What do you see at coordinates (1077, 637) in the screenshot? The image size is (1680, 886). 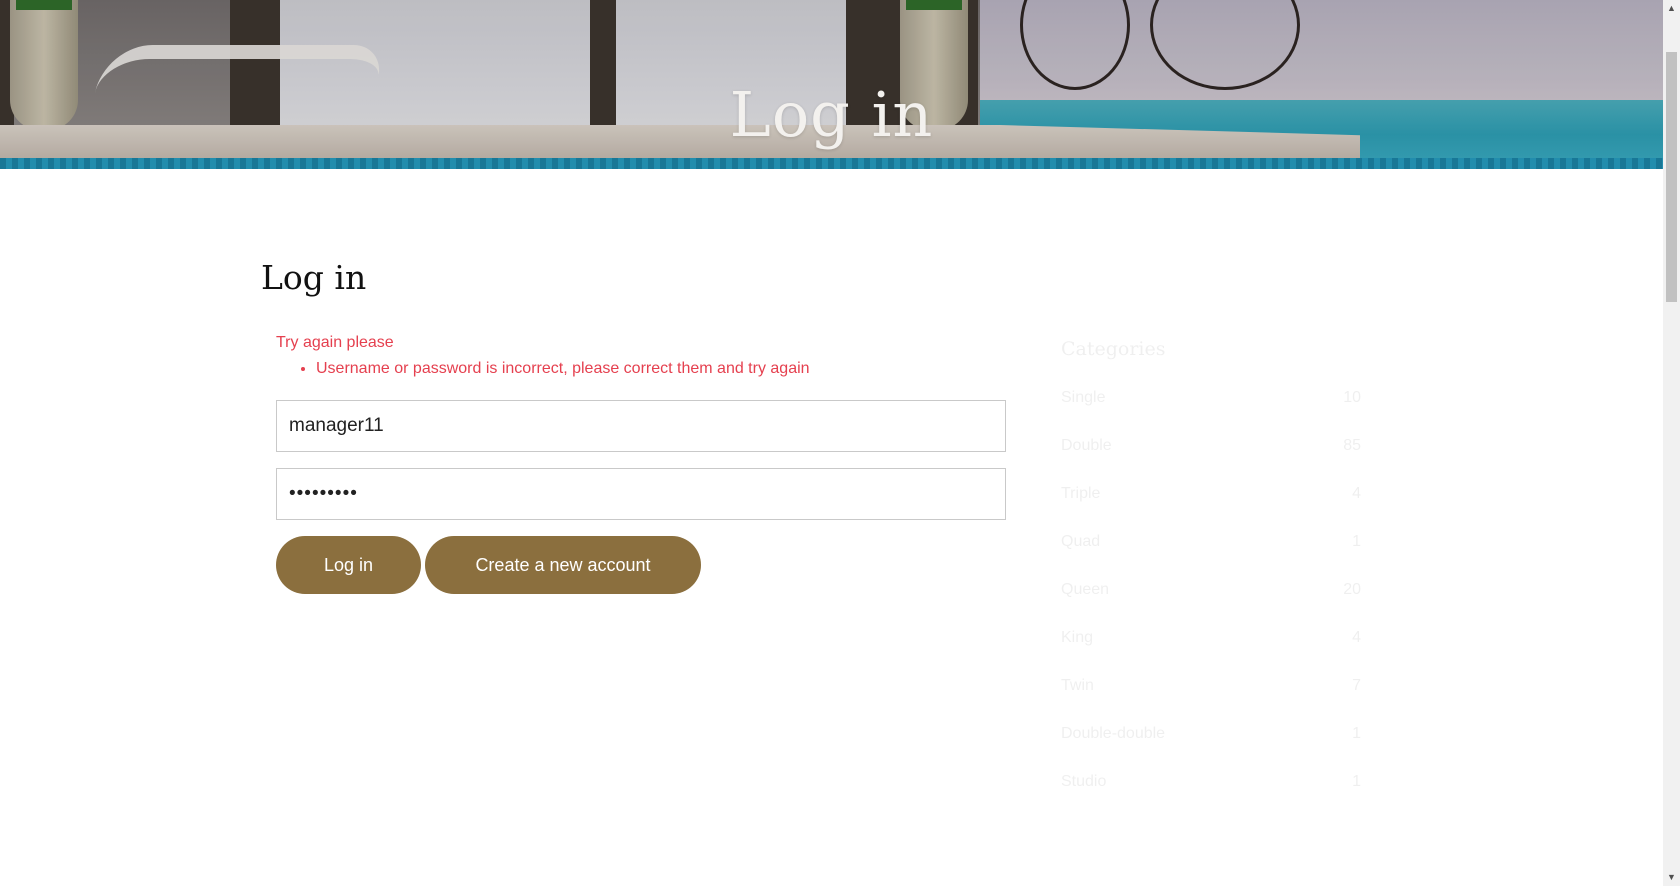 I see `category-label: King` at bounding box center [1077, 637].